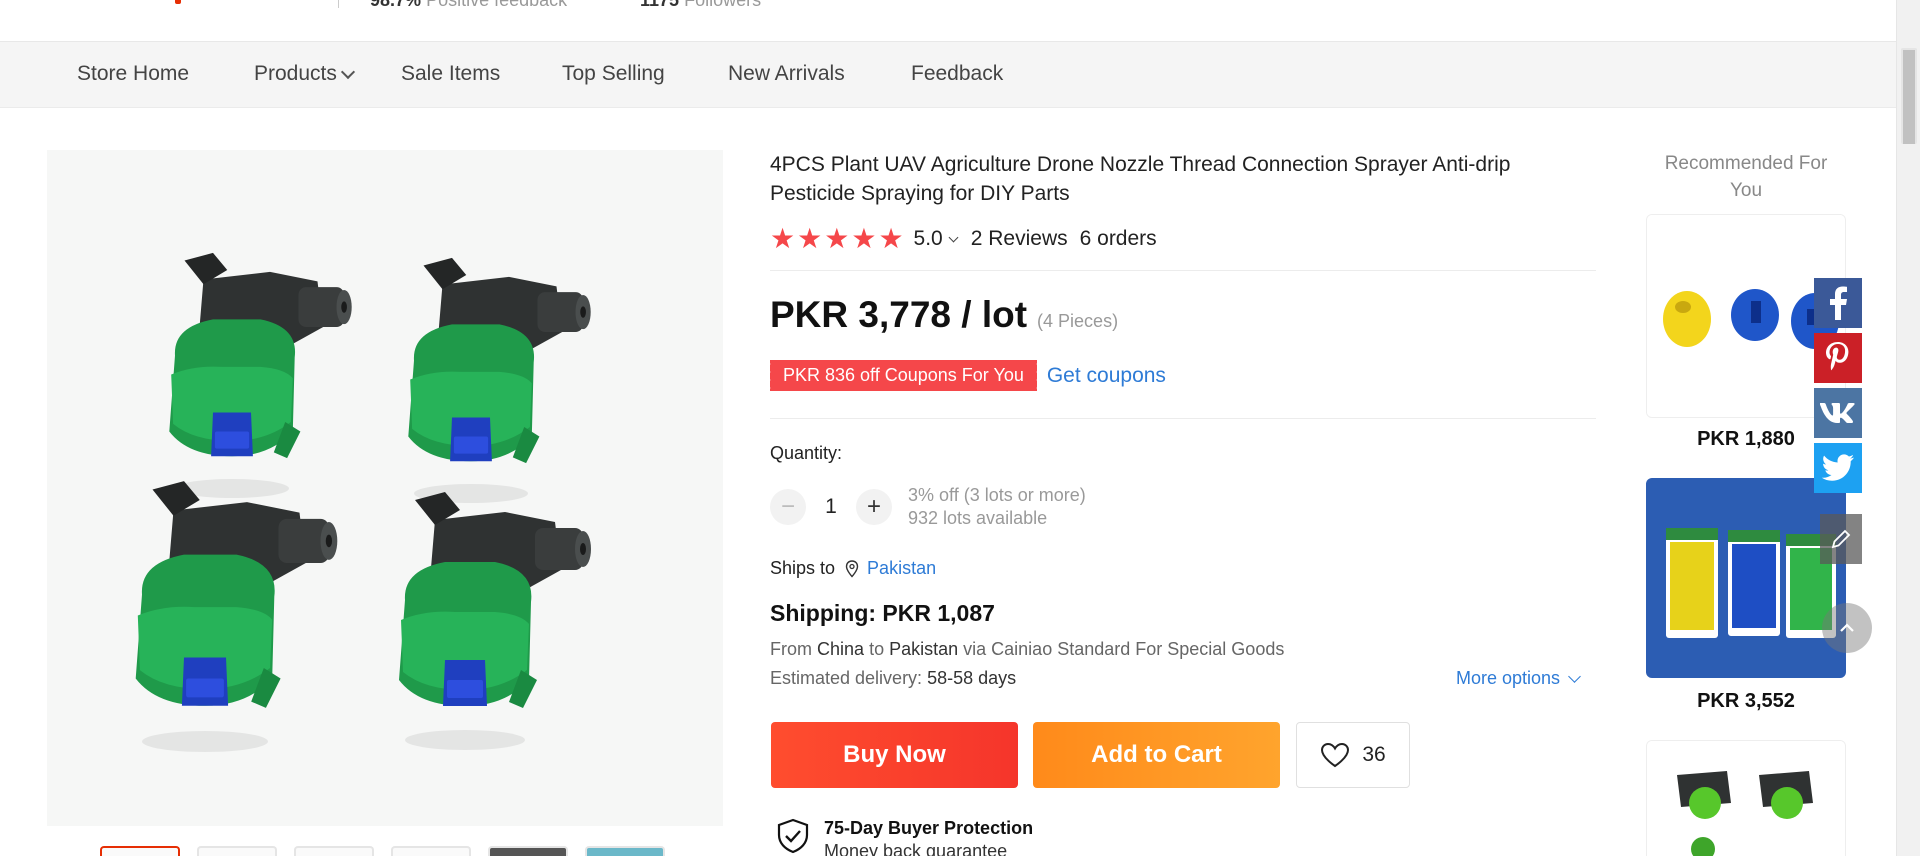 The image size is (1920, 856). Describe the element at coordinates (957, 74) in the screenshot. I see `nav-feedback: Feedback` at that location.